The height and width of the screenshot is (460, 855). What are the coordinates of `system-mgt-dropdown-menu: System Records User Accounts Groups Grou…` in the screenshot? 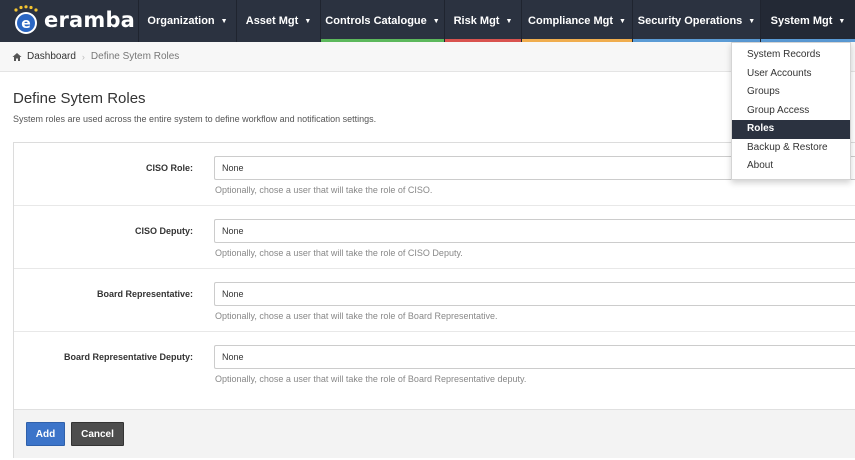 It's located at (791, 111).